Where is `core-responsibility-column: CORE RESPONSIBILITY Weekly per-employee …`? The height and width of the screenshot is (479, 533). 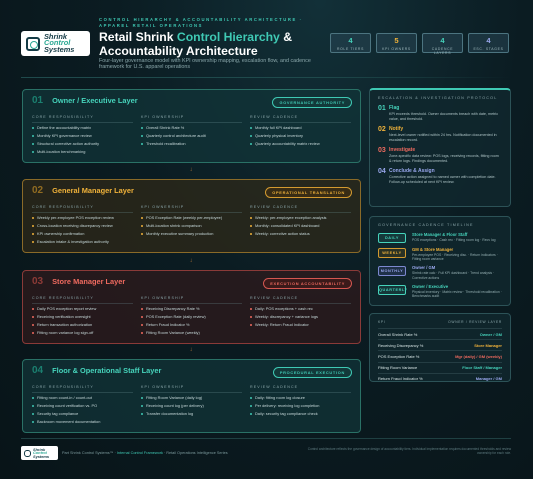
core-responsibility-column: CORE RESPONSIBILITY Weekly per-employee … is located at coordinates (82, 226).